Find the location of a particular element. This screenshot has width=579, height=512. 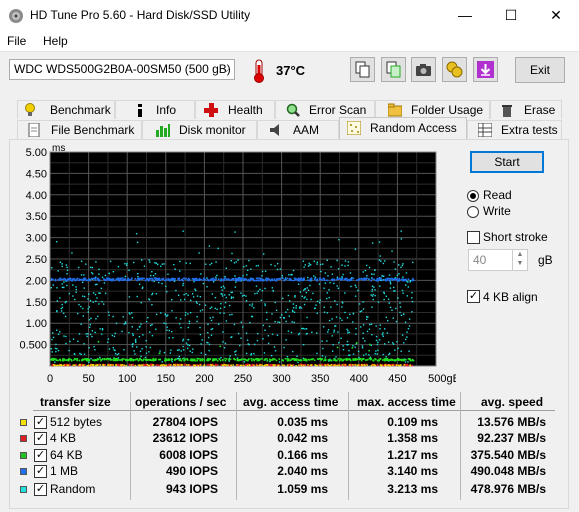

read-radio is located at coordinates (473, 196).